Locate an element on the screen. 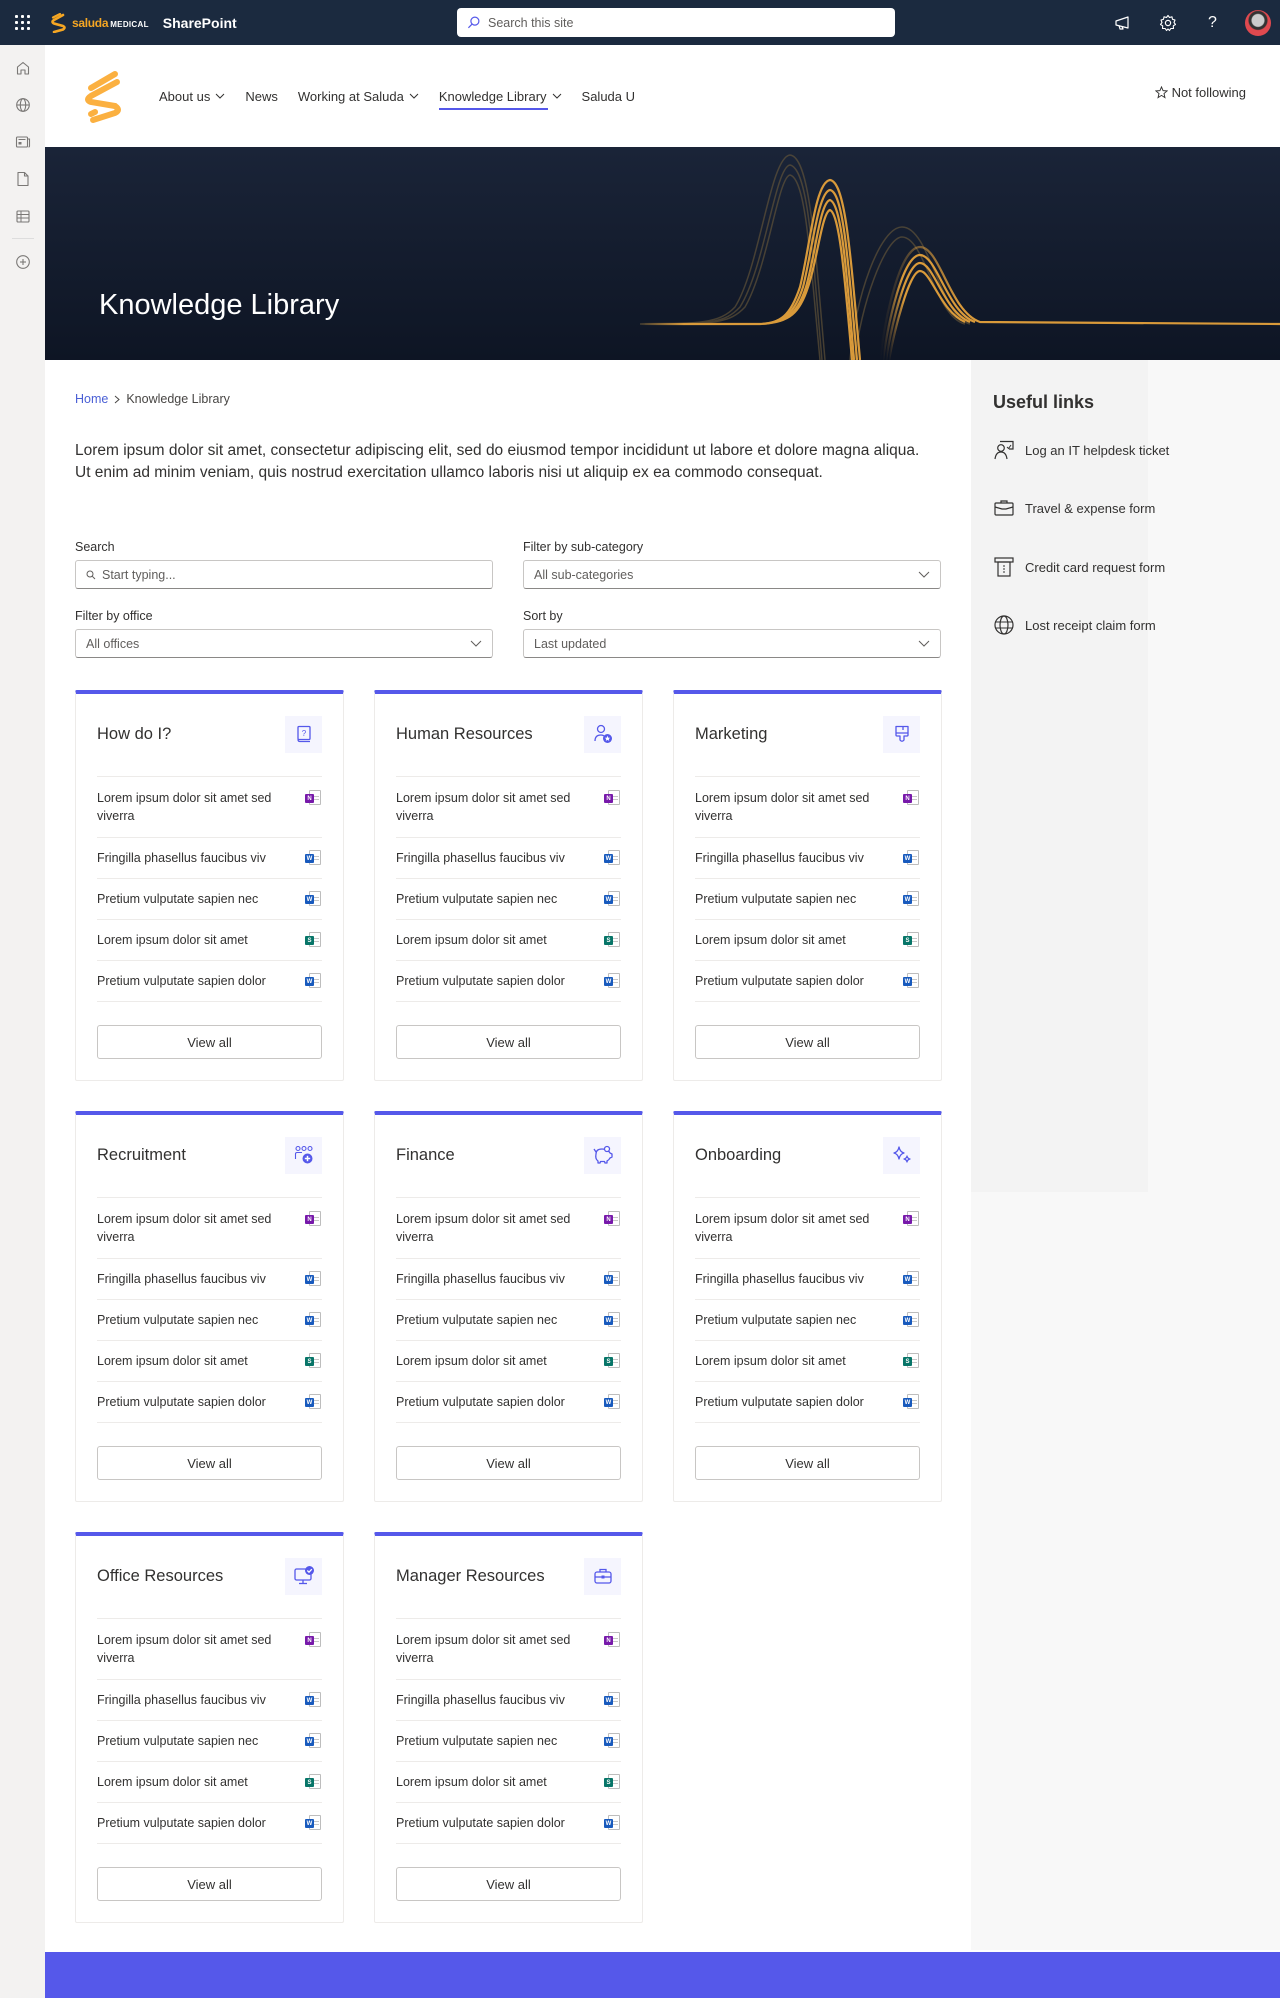 Image resolution: width=1280 pixels, height=1998 pixels. news-megaphone-button is located at coordinates (1122, 22).